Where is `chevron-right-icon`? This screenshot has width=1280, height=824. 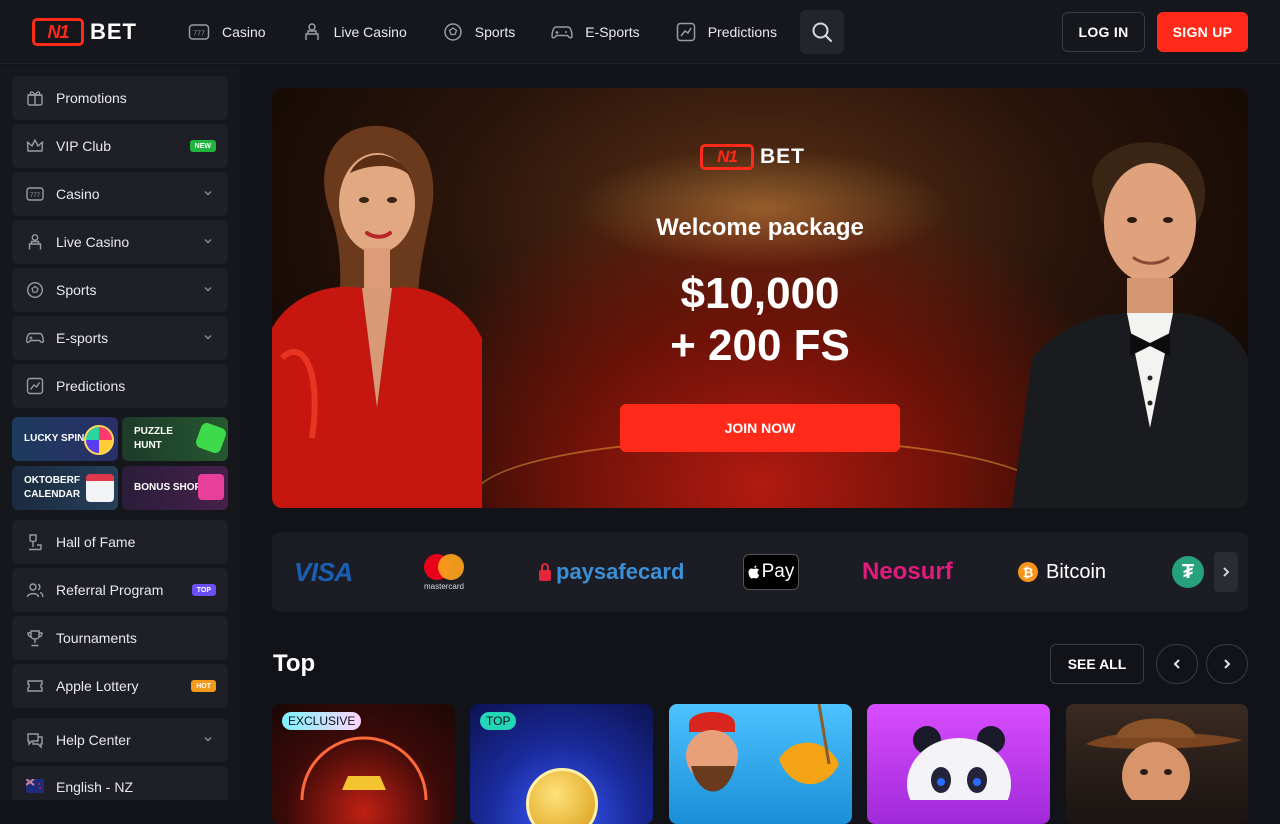 chevron-right-icon is located at coordinates (1226, 572).